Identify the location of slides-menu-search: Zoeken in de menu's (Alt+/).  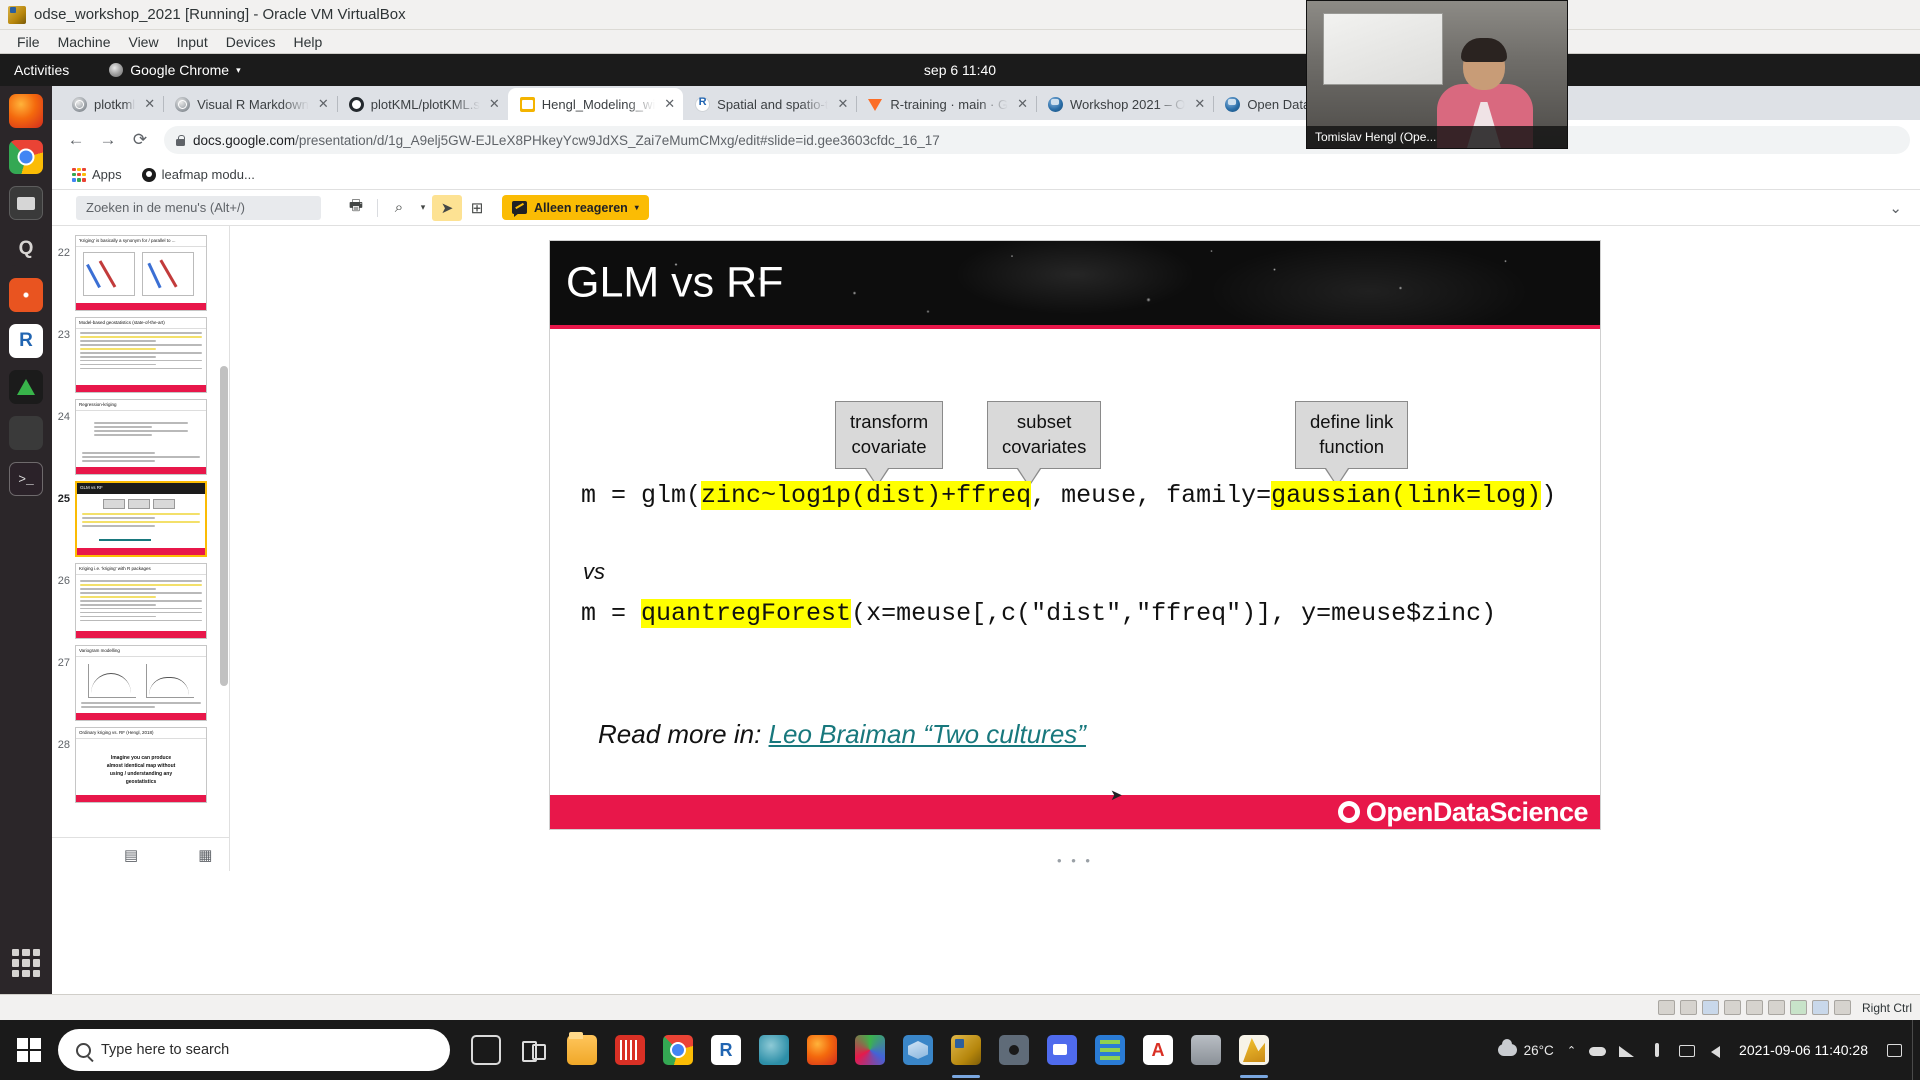
(198, 207).